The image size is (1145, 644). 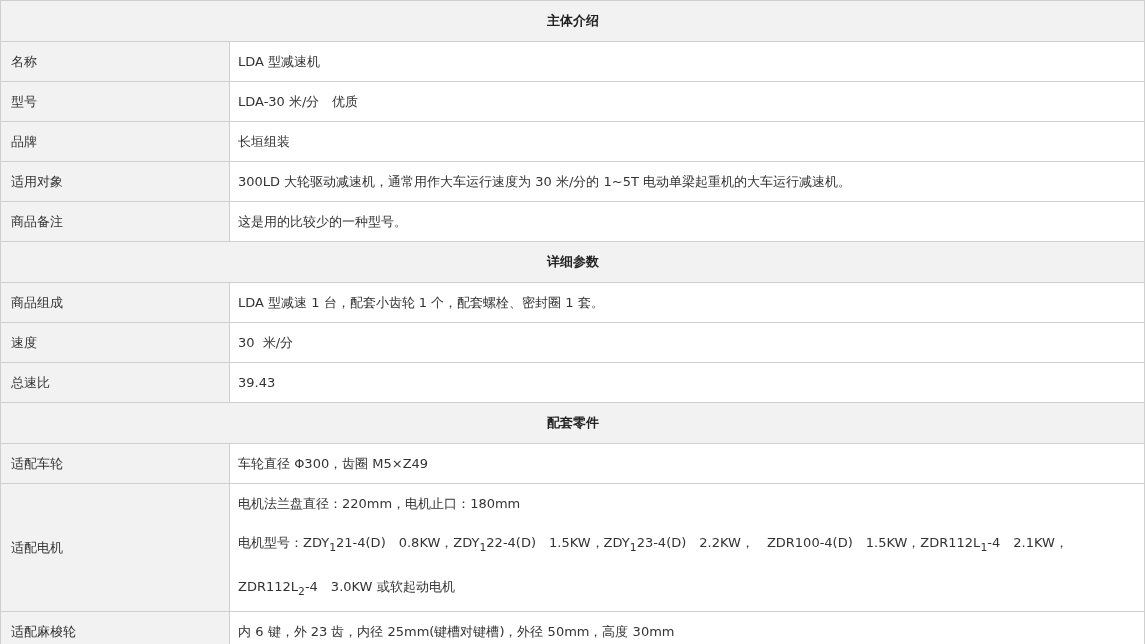 I want to click on row-label: 品牌, so click(x=115, y=141).